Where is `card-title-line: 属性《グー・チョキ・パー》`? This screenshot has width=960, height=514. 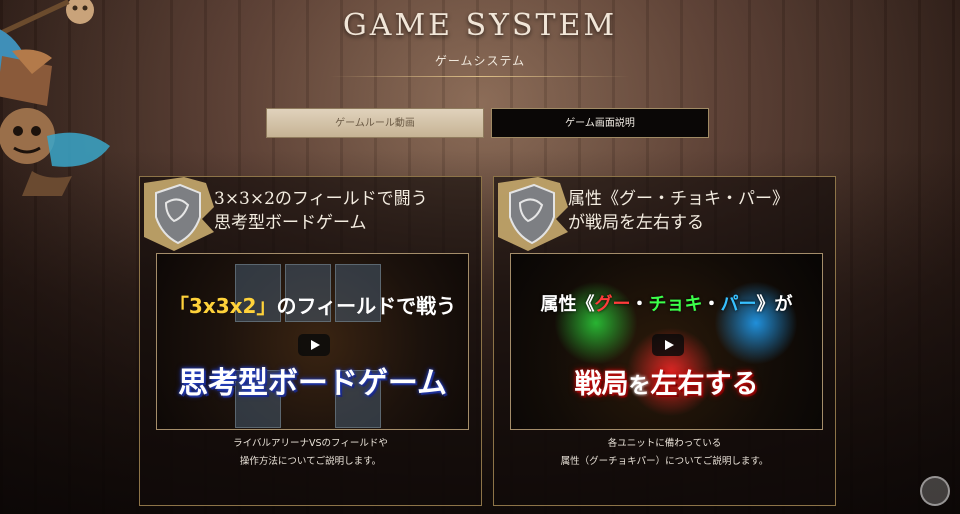
card-title-line: 属性《グー・チョキ・パー》 is located at coordinates (678, 199).